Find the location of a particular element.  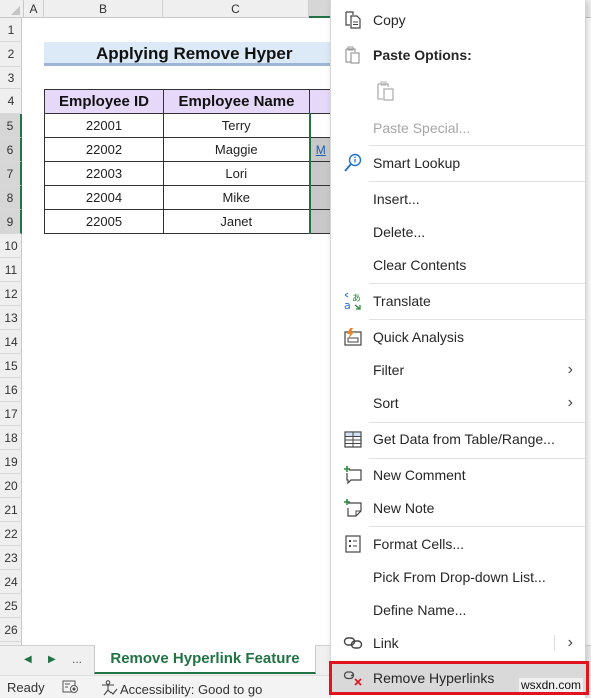

next-sheet-button: ▶ is located at coordinates (52, 659).